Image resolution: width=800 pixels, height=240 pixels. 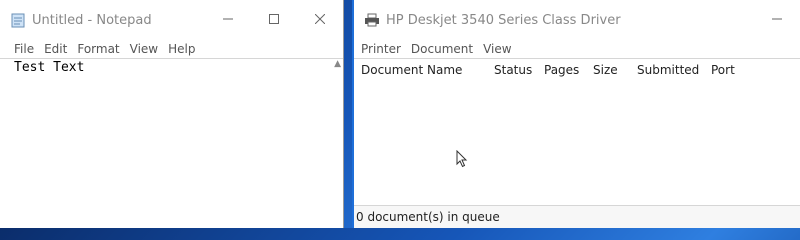 I want to click on minimize-button, so click(x=228, y=20).